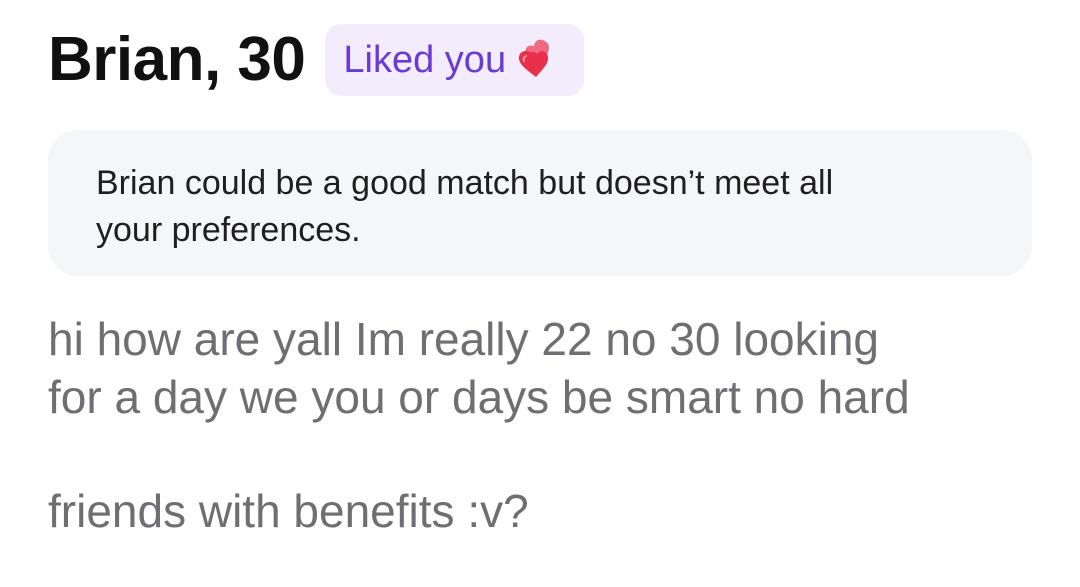  I want to click on profile-name-age: Brian, 30, so click(177, 59).